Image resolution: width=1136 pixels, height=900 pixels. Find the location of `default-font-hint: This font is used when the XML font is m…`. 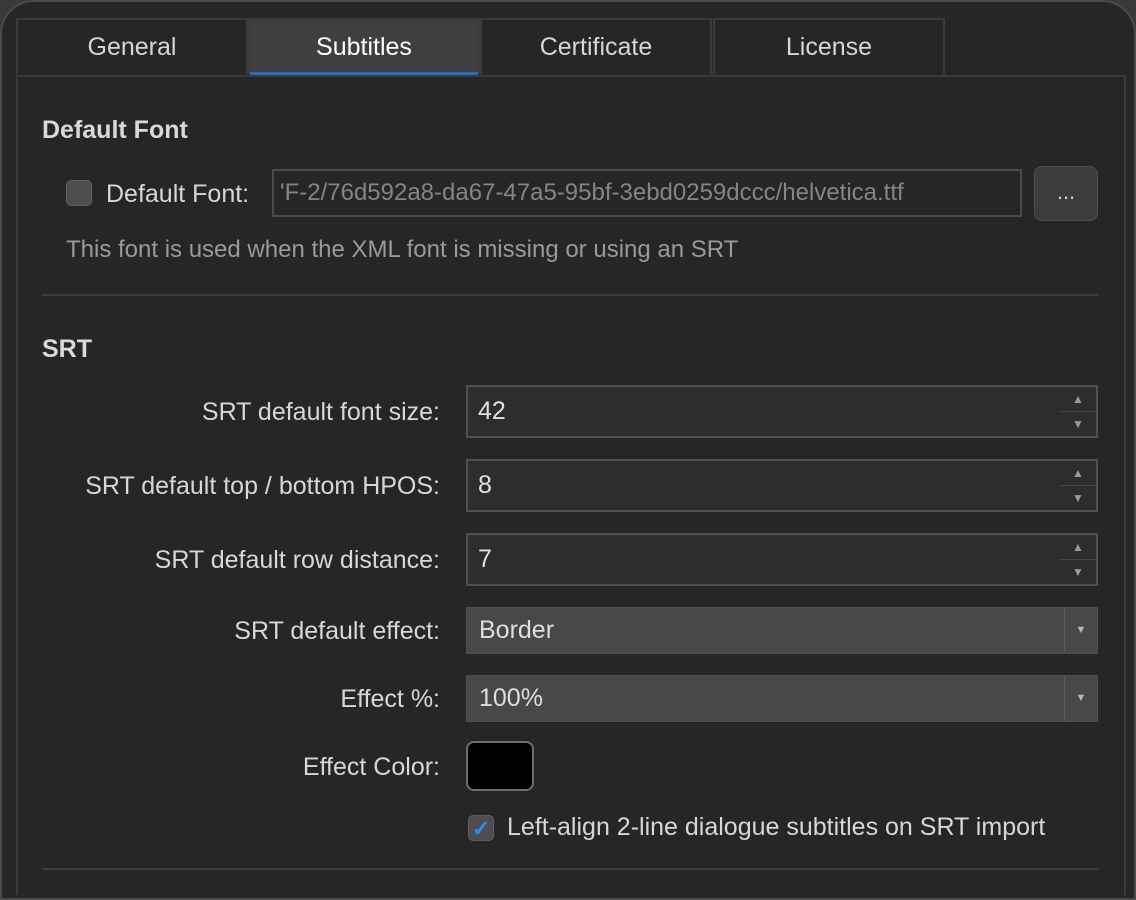

default-font-hint: This font is used when the XML font is m… is located at coordinates (402, 249).